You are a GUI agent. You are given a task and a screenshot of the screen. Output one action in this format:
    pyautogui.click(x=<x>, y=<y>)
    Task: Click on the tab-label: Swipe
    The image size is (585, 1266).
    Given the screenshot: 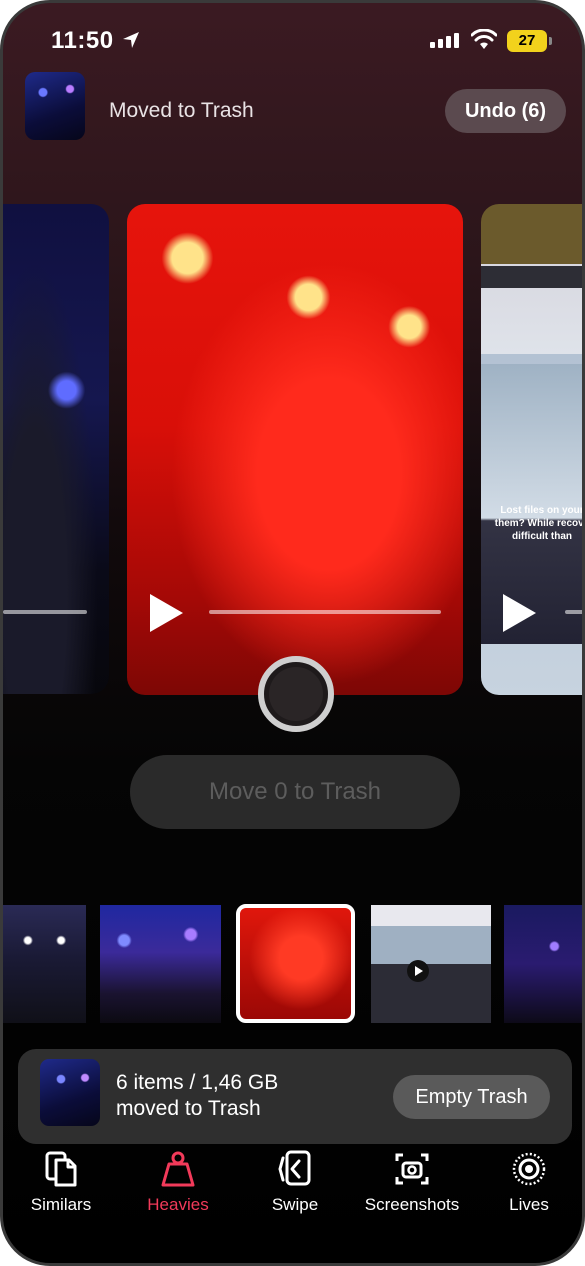 What is the action you would take?
    pyautogui.click(x=295, y=1204)
    